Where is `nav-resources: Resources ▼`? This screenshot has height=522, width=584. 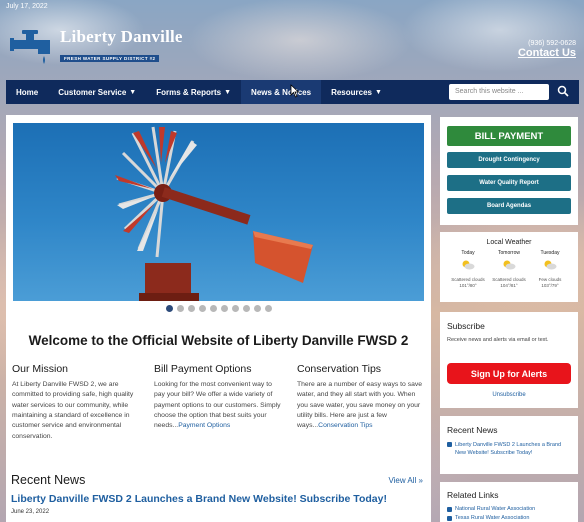
nav-resources: Resources ▼ is located at coordinates (356, 92).